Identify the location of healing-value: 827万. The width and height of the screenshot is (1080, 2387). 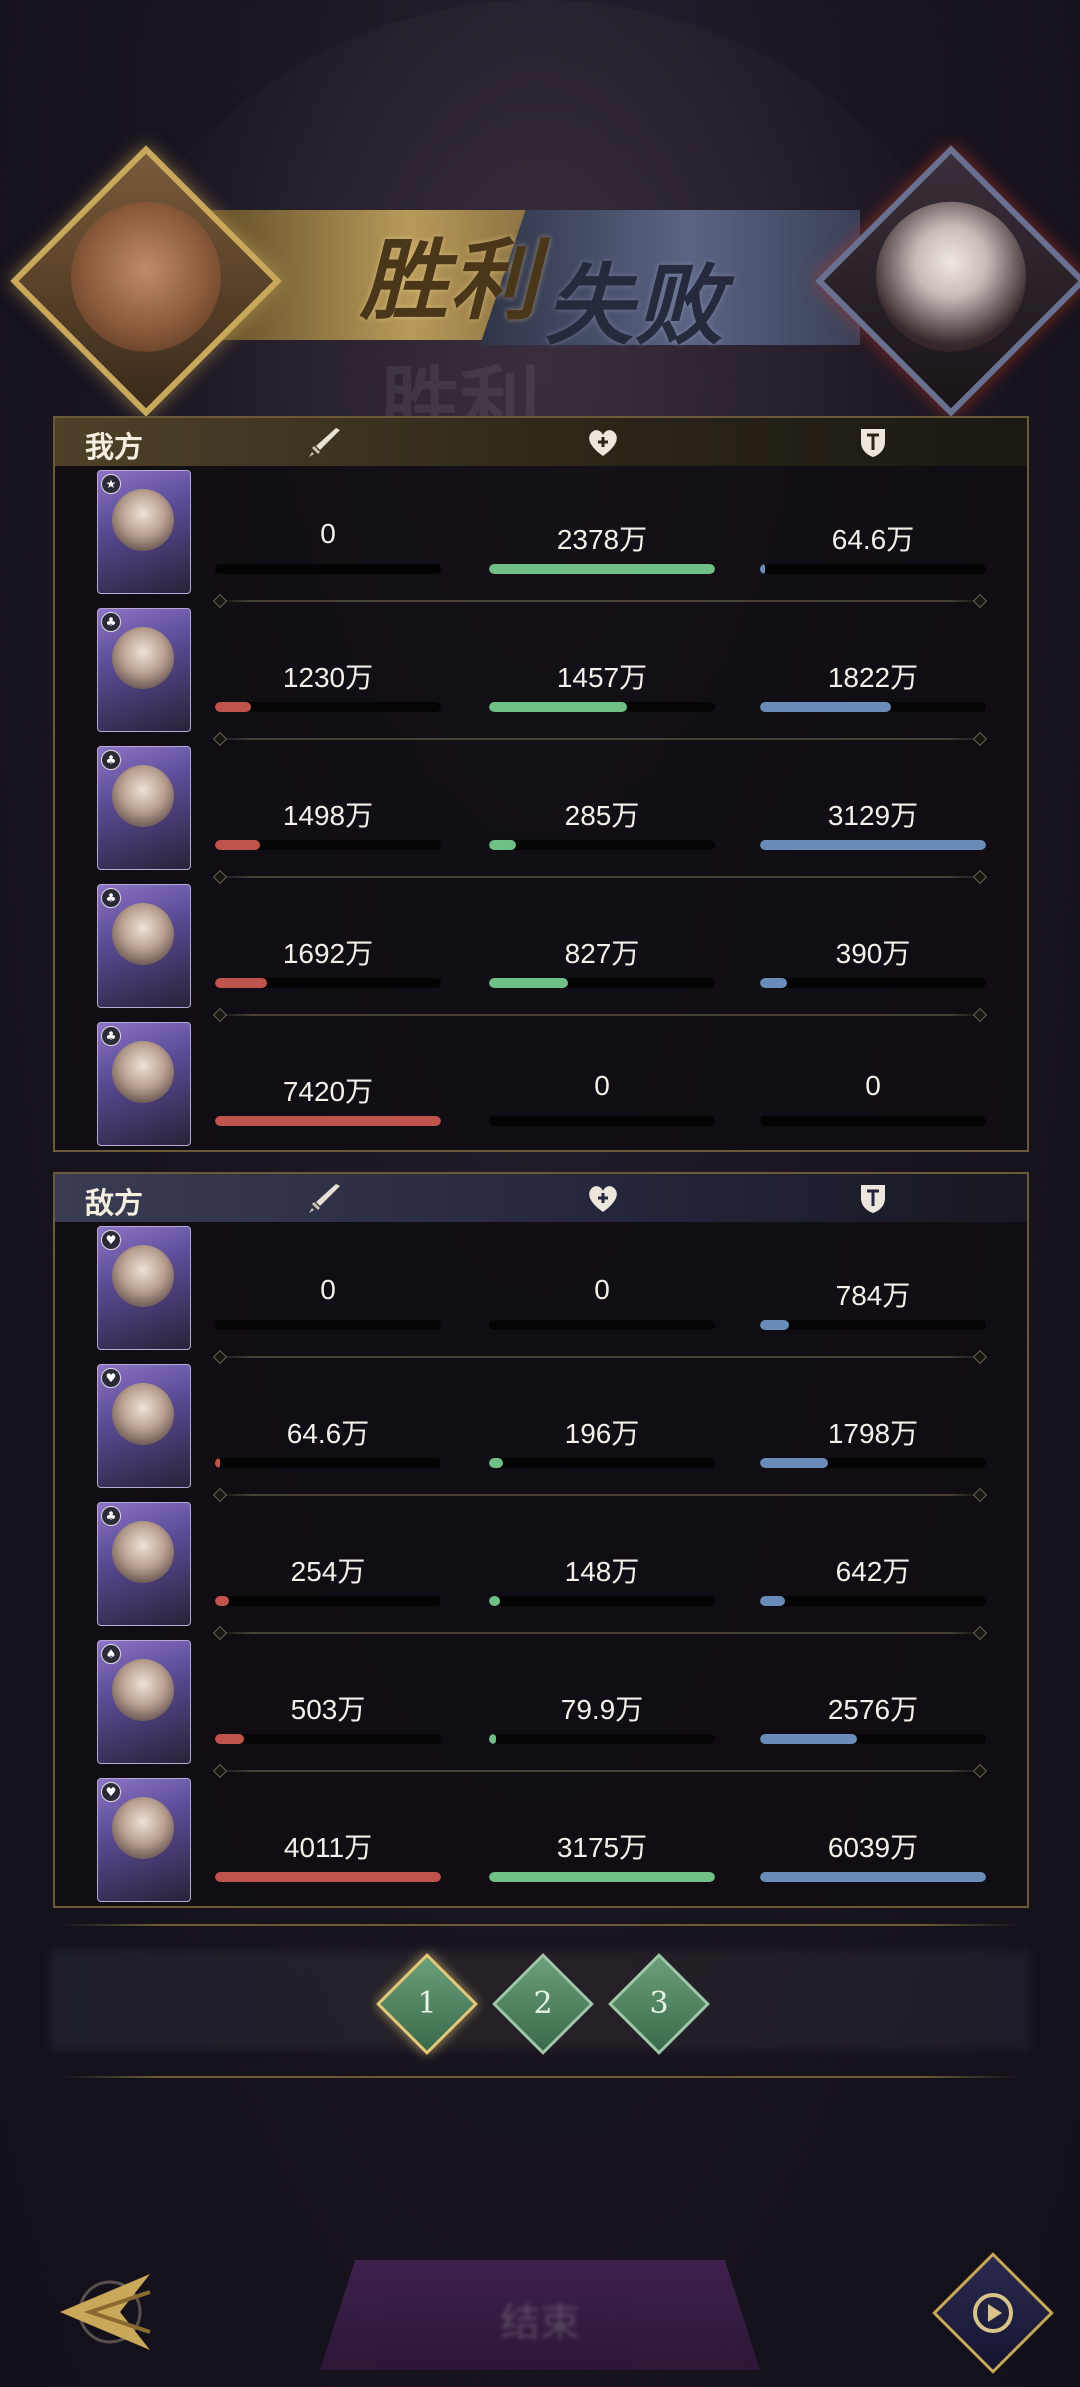
(602, 953).